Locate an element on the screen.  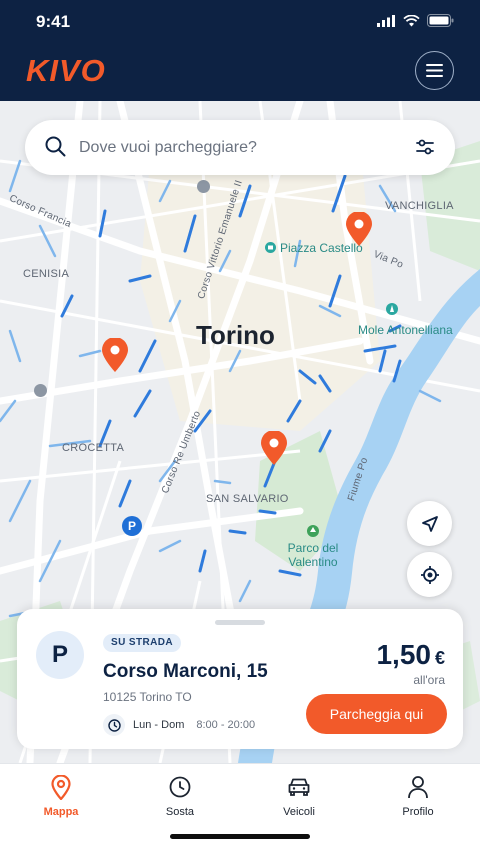
poi-parco-valentino: Parco del Valentino is located at coordinates (313, 547).